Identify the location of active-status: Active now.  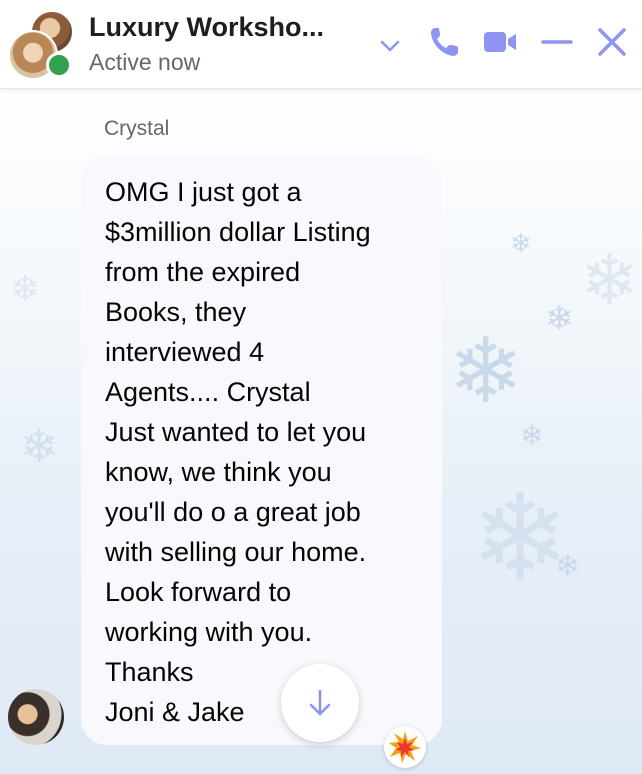
(145, 62).